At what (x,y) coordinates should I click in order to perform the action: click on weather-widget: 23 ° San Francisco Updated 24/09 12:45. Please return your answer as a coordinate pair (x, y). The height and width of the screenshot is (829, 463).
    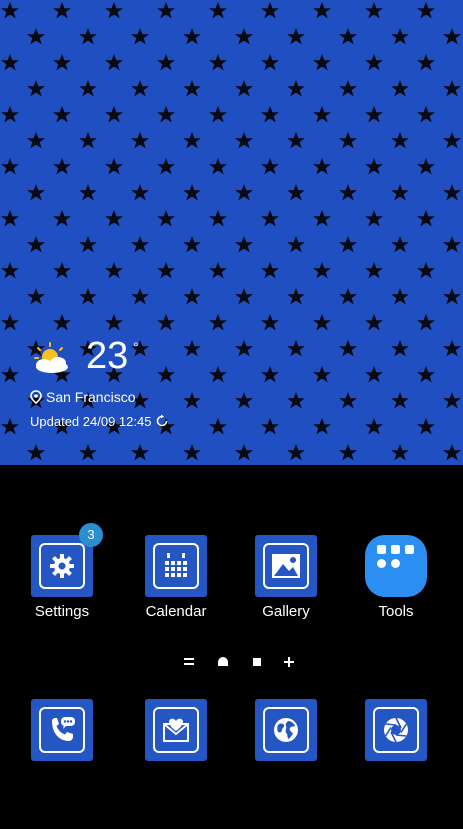
    Looking at the image, I should click on (130, 385).